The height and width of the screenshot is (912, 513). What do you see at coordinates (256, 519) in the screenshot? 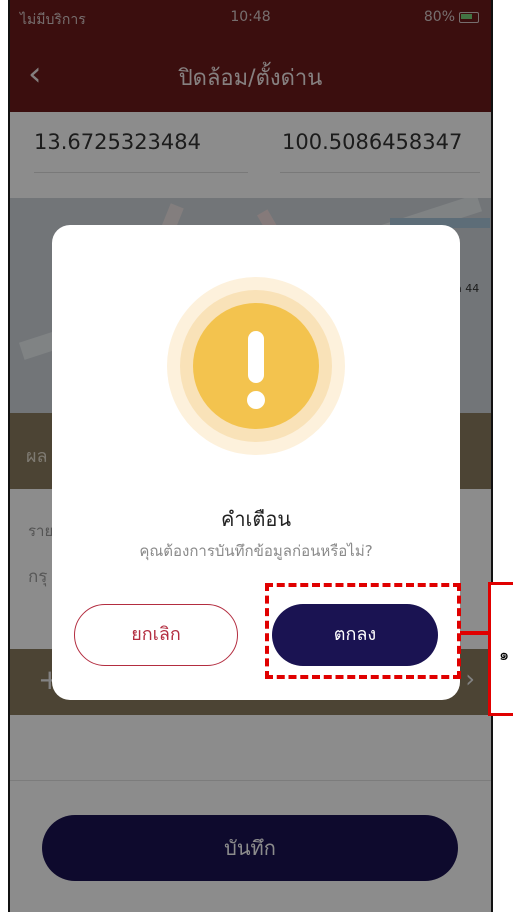
I see `dialog-title: คำเตือน` at bounding box center [256, 519].